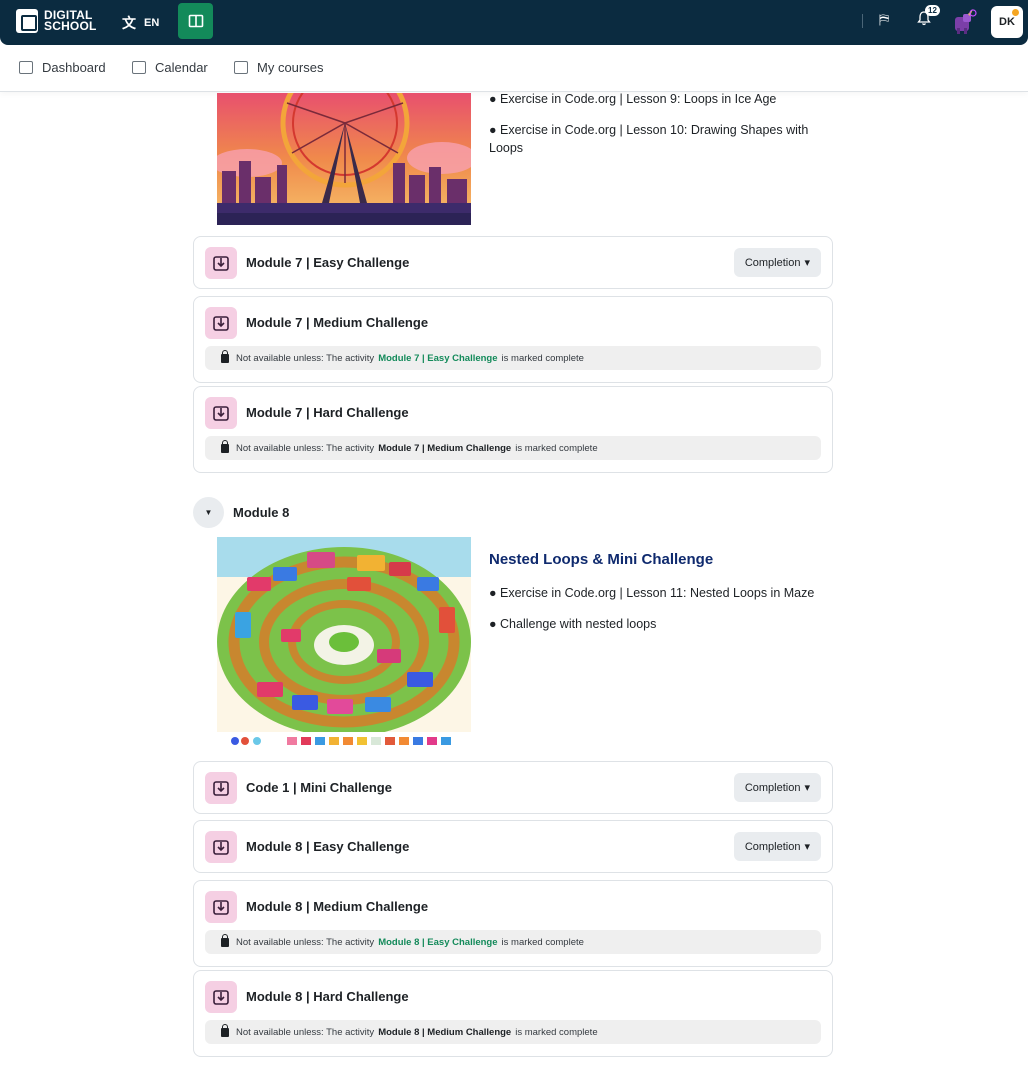 The width and height of the screenshot is (1028, 1069). I want to click on translate-icon: 文, so click(129, 23).